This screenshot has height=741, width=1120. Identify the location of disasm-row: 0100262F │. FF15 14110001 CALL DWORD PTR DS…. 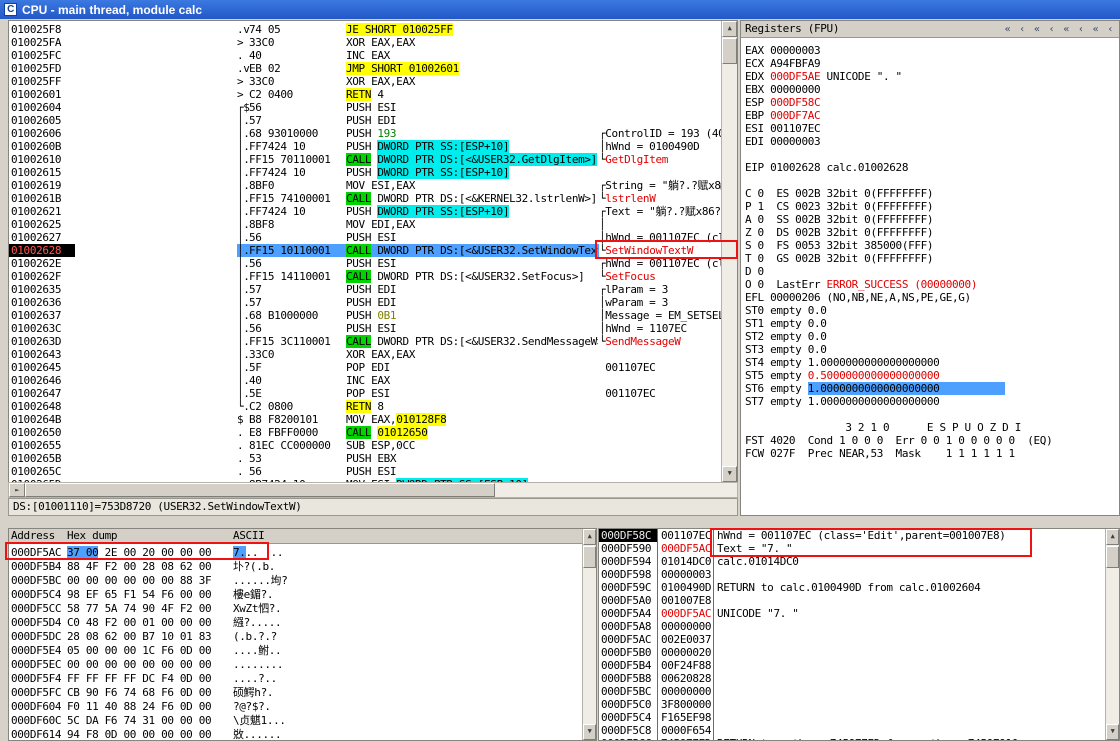
(365, 276).